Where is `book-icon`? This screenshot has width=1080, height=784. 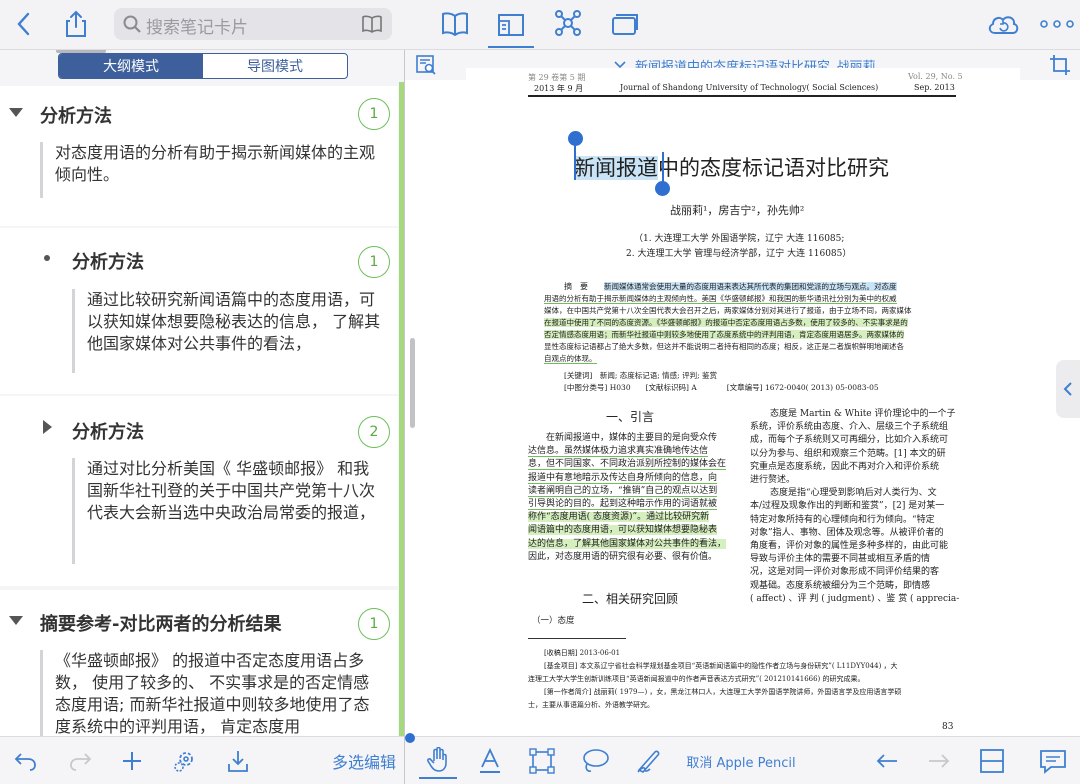
book-icon is located at coordinates (455, 24).